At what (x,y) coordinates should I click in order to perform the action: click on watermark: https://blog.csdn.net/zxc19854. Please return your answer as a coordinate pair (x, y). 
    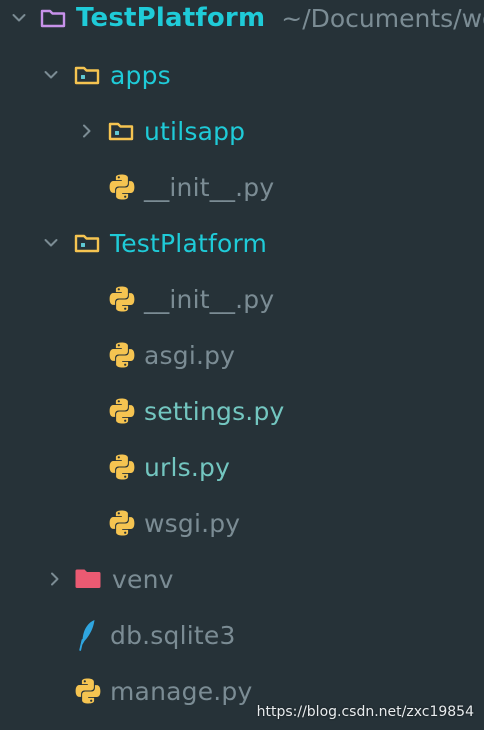
    Looking at the image, I should click on (365, 712).